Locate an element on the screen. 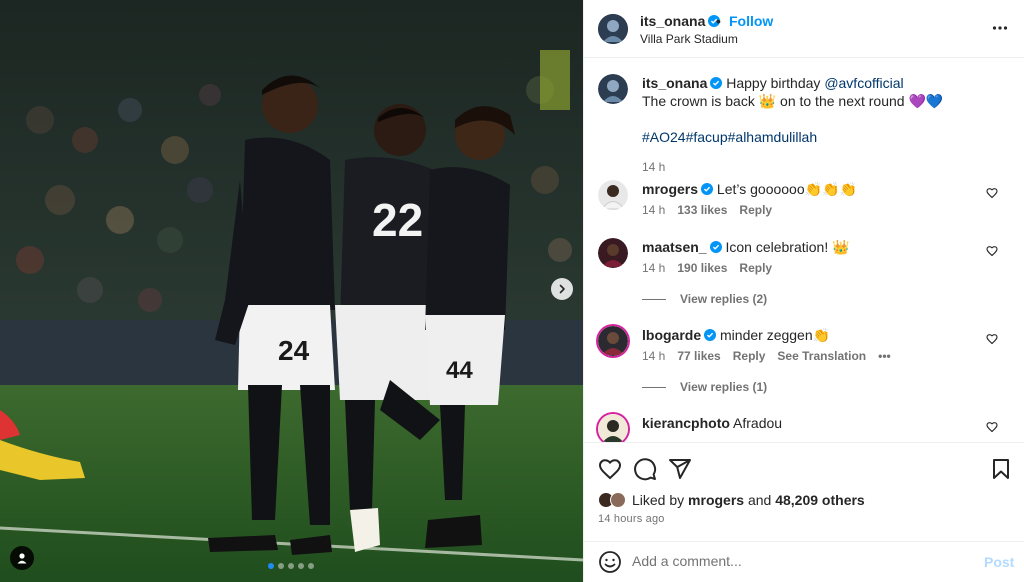 The height and width of the screenshot is (582, 1024). comment-username: kierancphoto is located at coordinates (686, 423).